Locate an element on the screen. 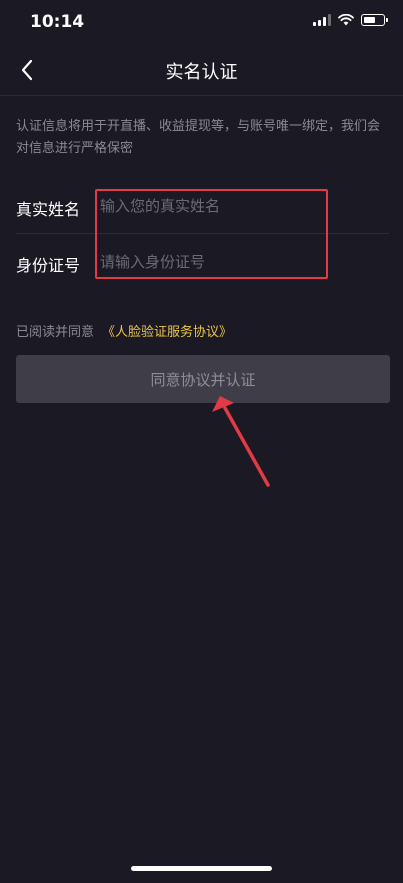 The image size is (403, 883). agreement: 已阅读并同意 《人脸验证服务协议》 is located at coordinates (124, 330).